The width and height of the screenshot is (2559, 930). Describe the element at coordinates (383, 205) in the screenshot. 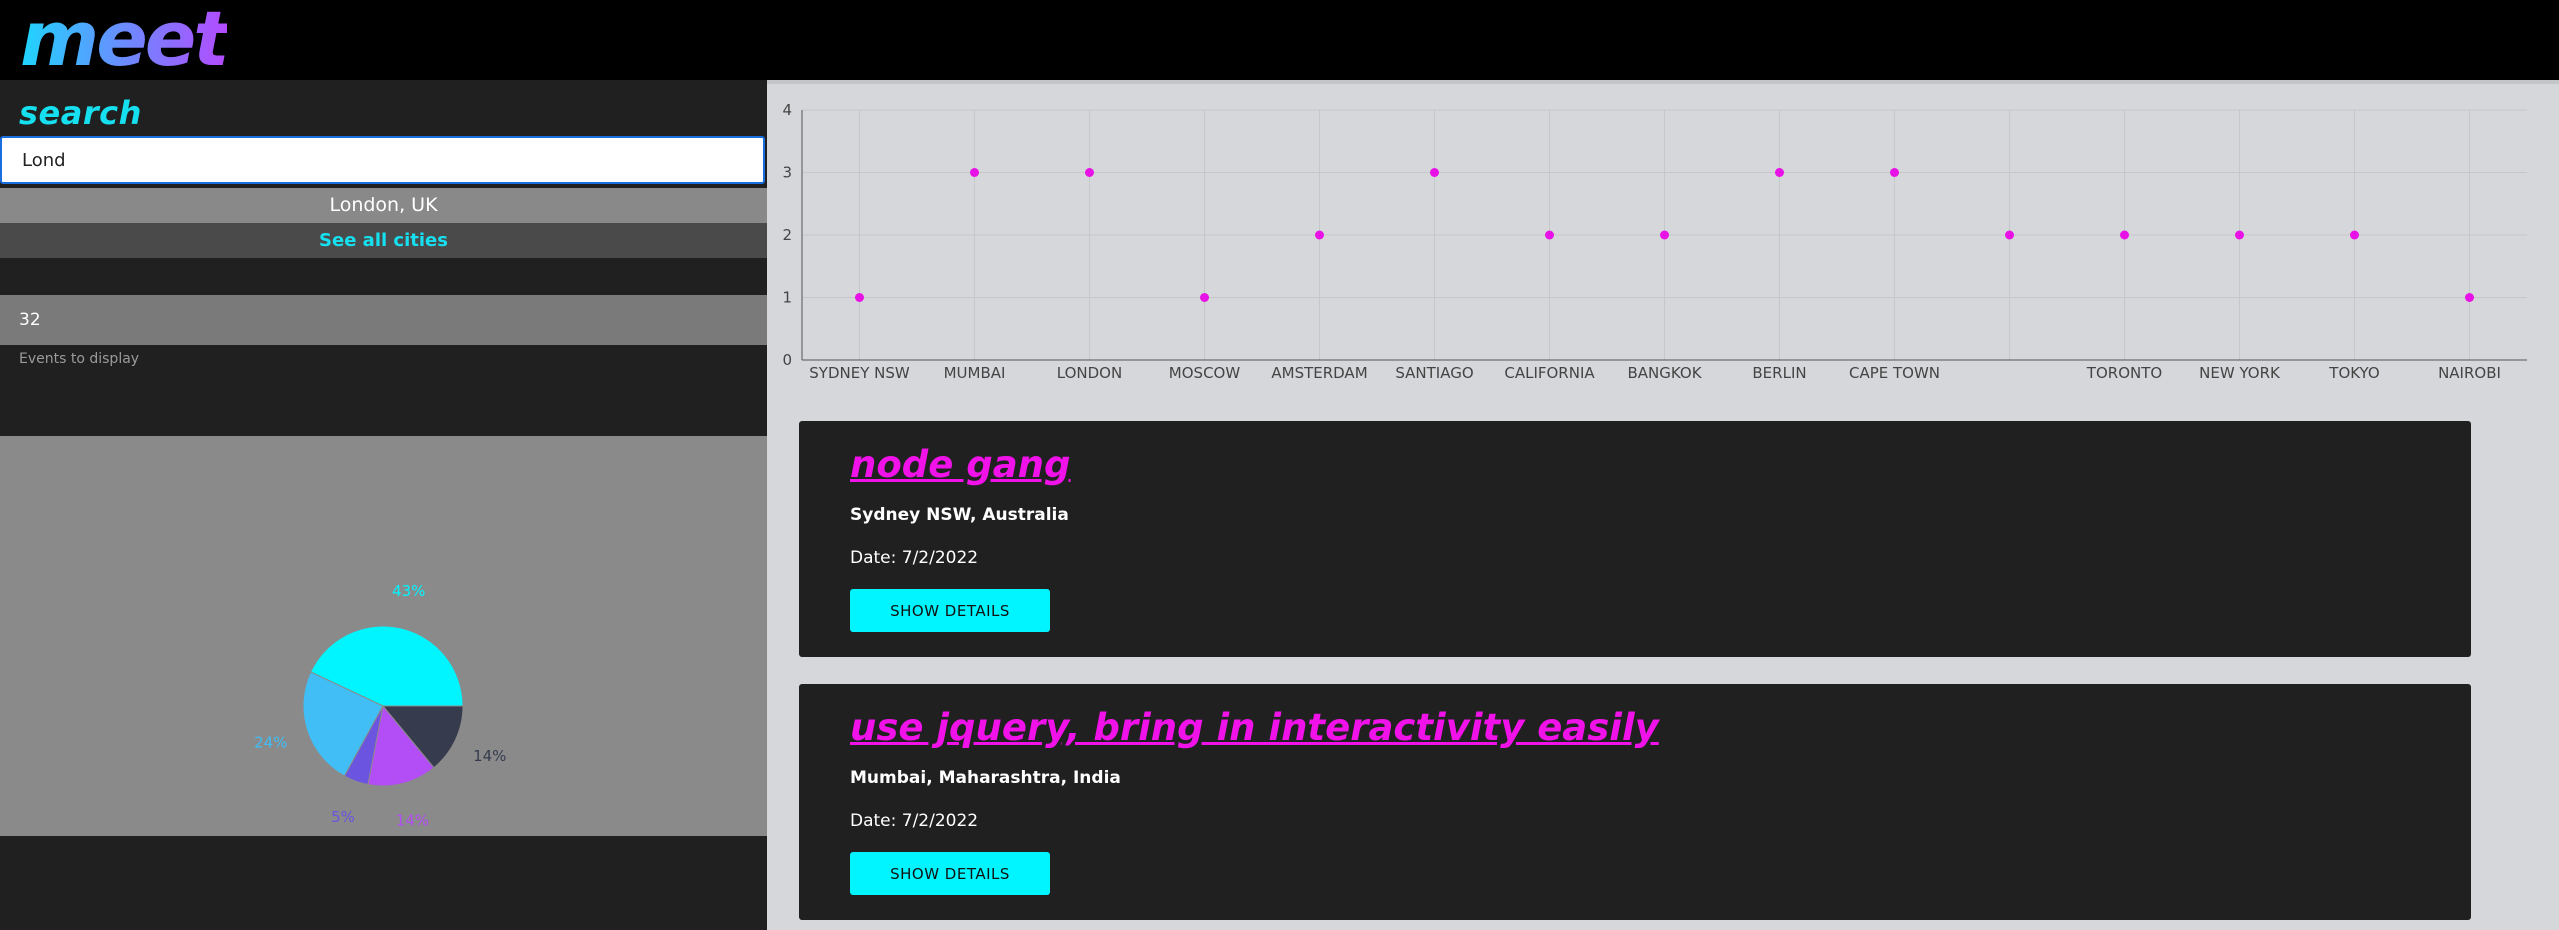

I see `city-suggestion-item: London, UK` at that location.